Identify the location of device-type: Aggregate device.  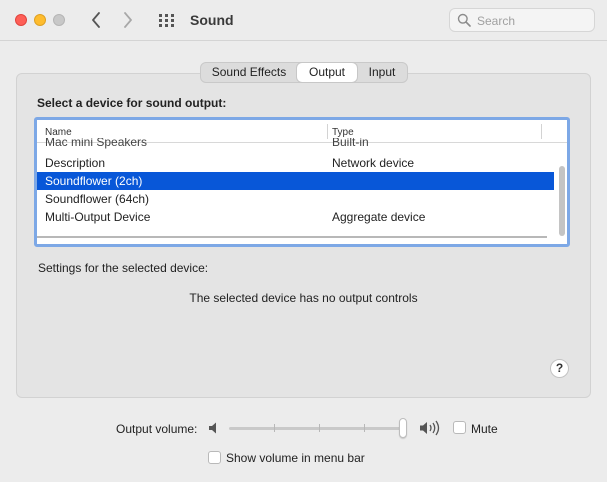
(379, 217).